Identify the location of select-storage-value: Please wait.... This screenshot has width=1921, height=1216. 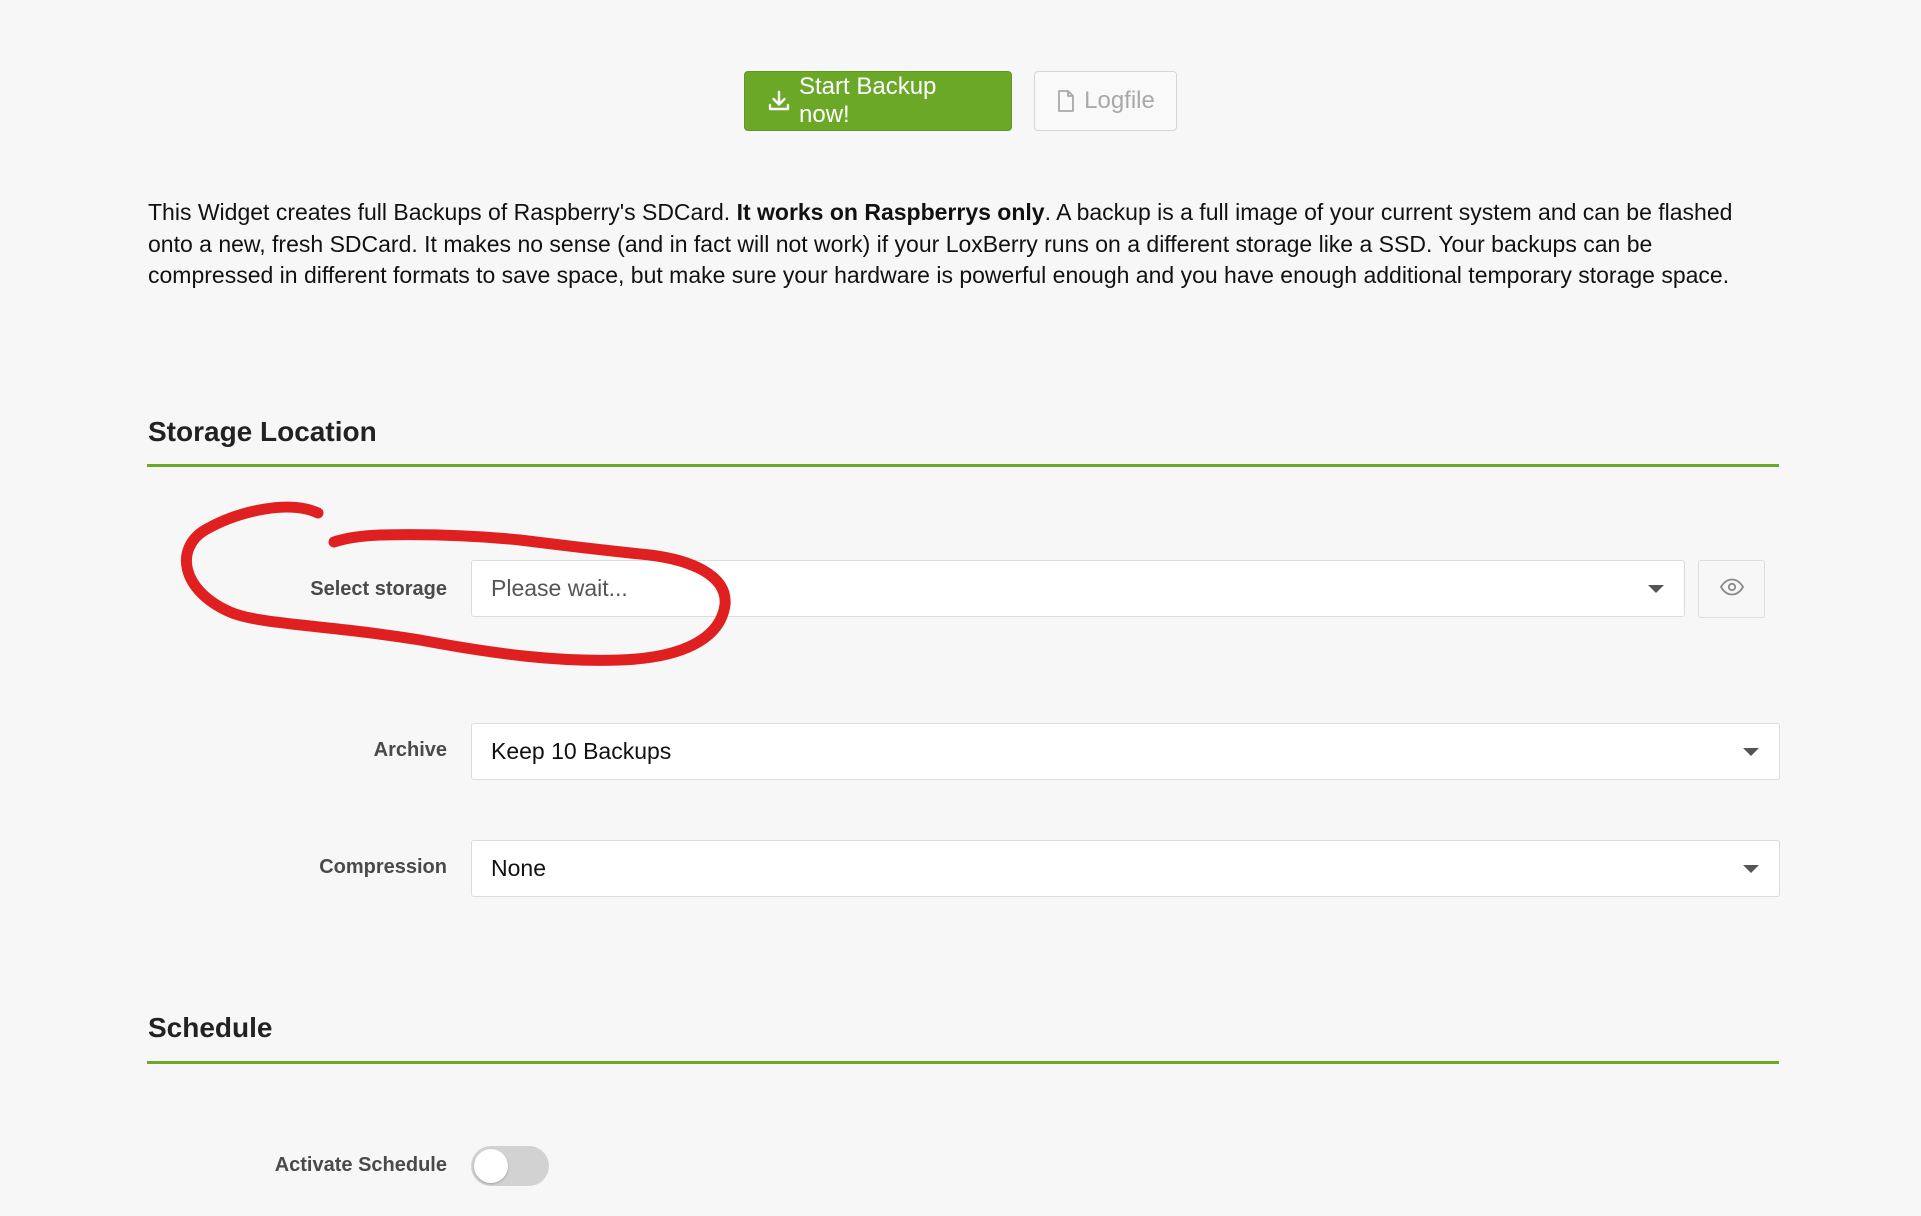
(559, 588).